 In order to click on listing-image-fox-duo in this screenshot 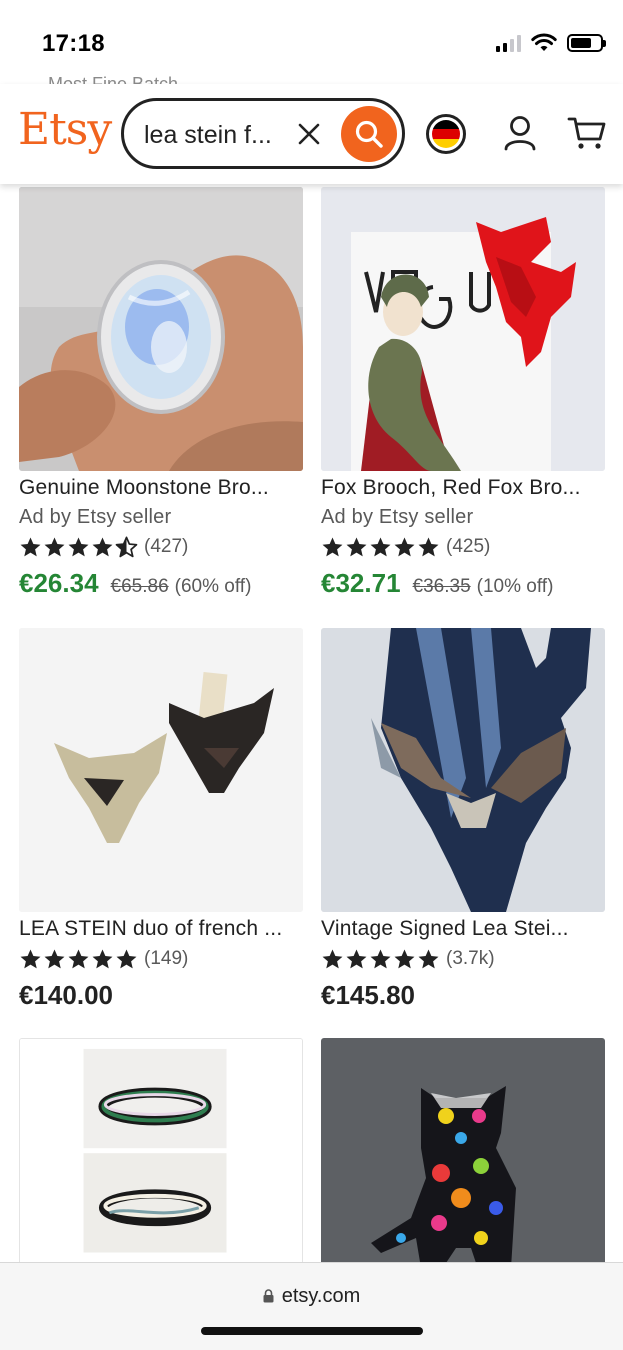, I will do `click(161, 770)`.